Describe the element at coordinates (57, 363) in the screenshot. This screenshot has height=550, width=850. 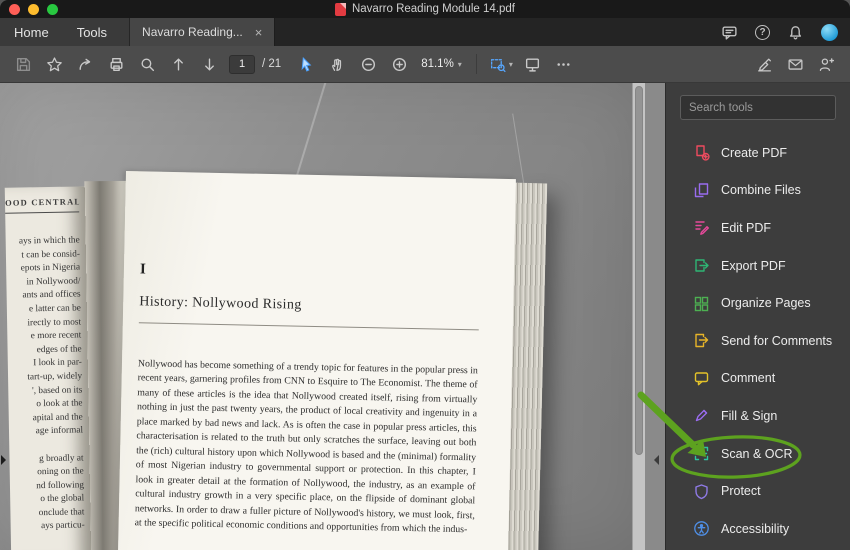
I see `left-page-text-line: I look in par-` at that location.